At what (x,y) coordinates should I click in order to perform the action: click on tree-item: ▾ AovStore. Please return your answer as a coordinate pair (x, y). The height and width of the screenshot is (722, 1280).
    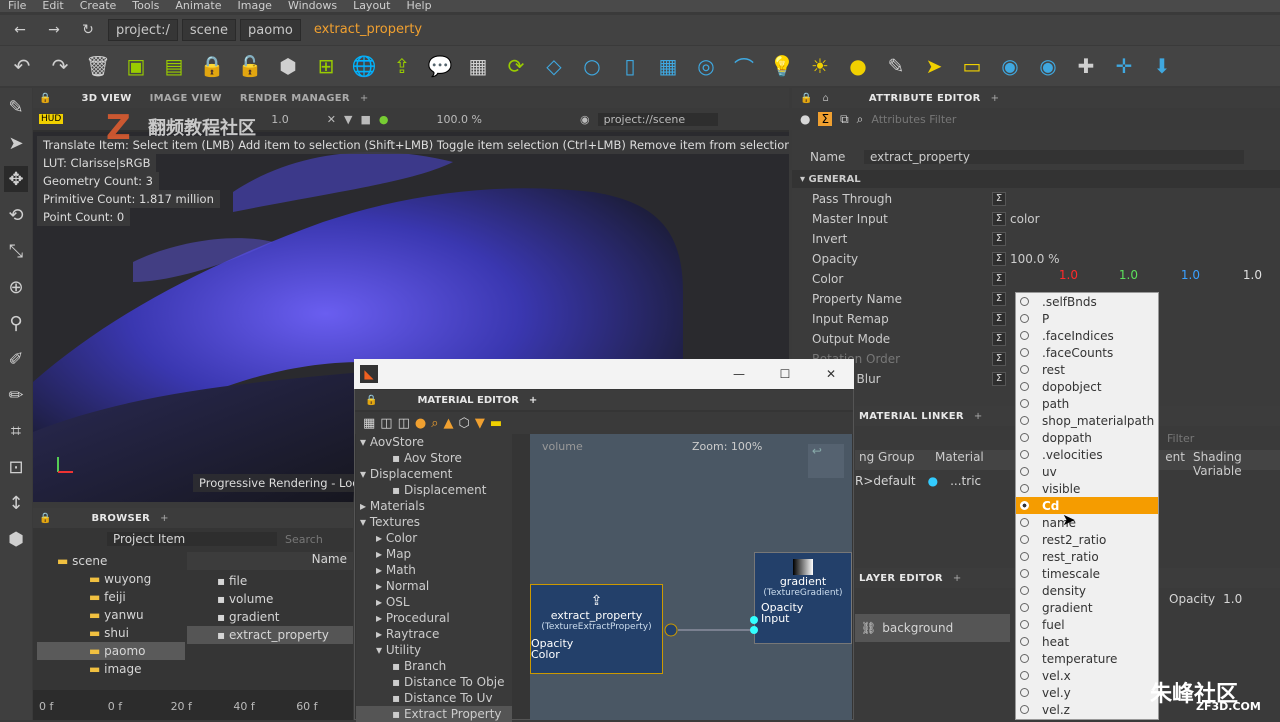
    Looking at the image, I should click on (434, 442).